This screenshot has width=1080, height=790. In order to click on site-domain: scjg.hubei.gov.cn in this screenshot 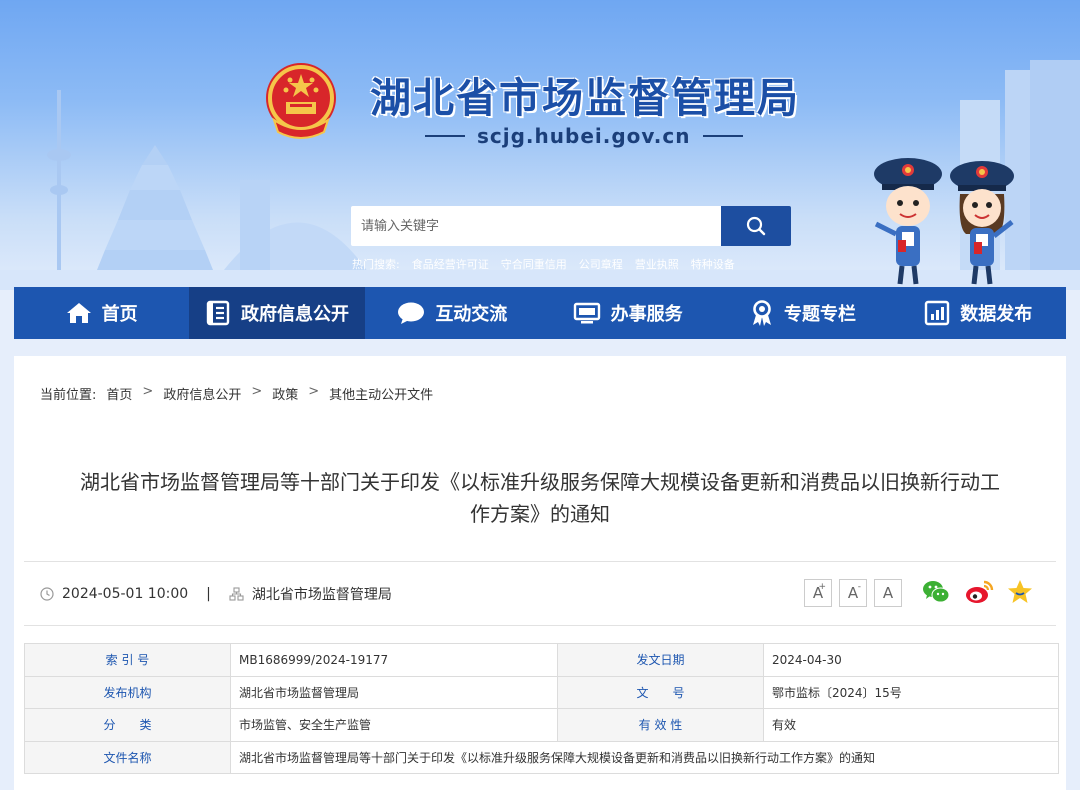, I will do `click(585, 136)`.